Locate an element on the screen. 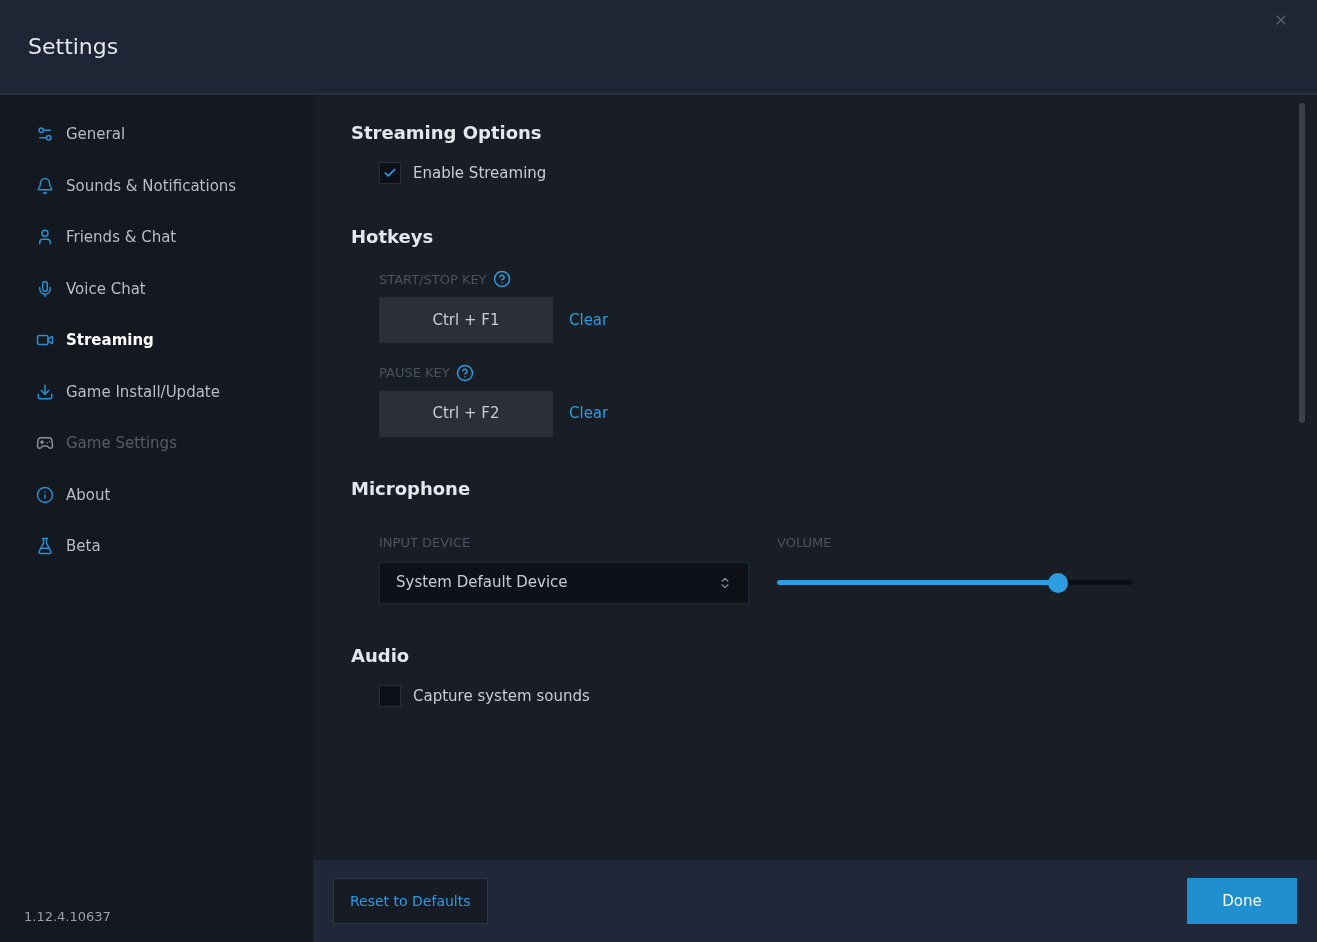 The width and height of the screenshot is (1317, 942). section-heading: Hotkeys is located at coordinates (393, 236).